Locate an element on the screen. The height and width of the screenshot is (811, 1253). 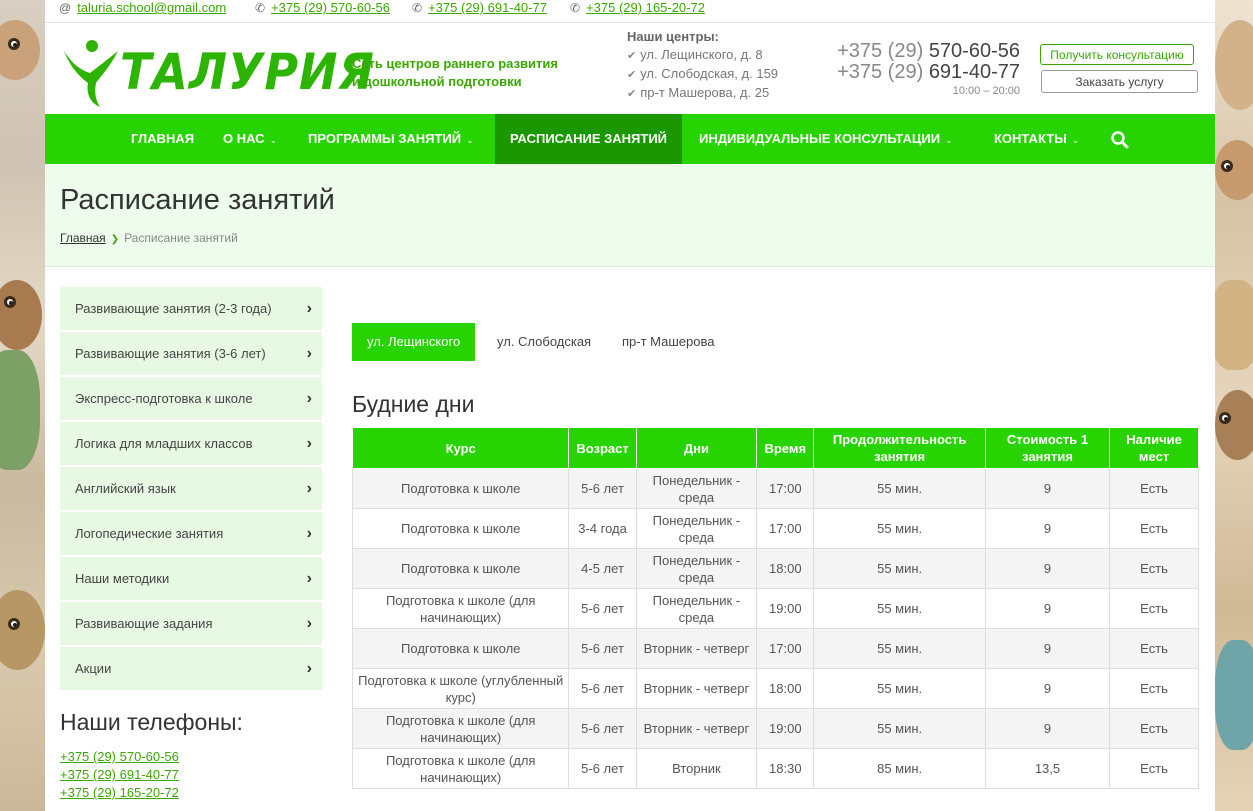
nav-programs: Программы занятий ⌄ is located at coordinates (391, 139).